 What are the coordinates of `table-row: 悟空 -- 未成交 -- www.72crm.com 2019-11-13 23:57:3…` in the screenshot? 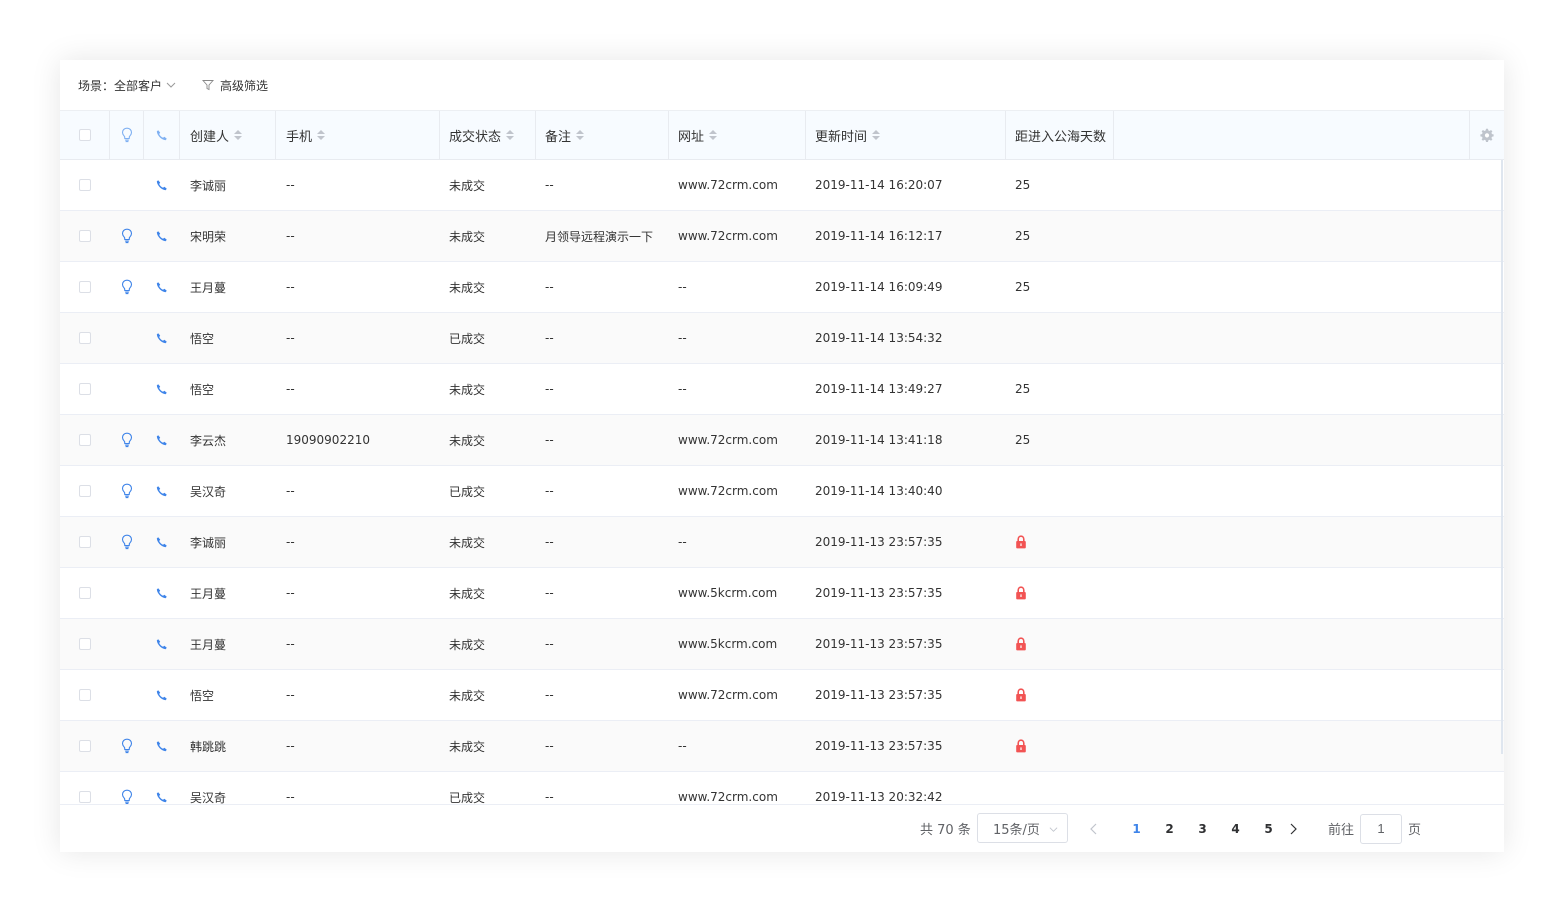 It's located at (782, 695).